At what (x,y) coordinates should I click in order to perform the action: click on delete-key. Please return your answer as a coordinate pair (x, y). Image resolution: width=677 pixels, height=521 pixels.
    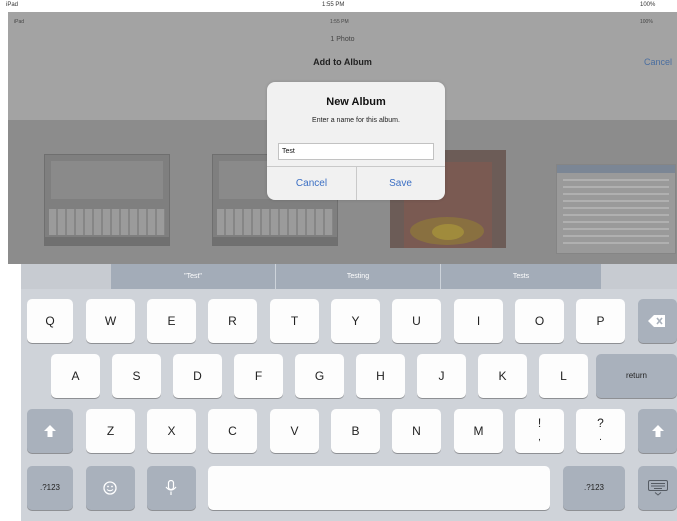
    Looking at the image, I should click on (657, 321).